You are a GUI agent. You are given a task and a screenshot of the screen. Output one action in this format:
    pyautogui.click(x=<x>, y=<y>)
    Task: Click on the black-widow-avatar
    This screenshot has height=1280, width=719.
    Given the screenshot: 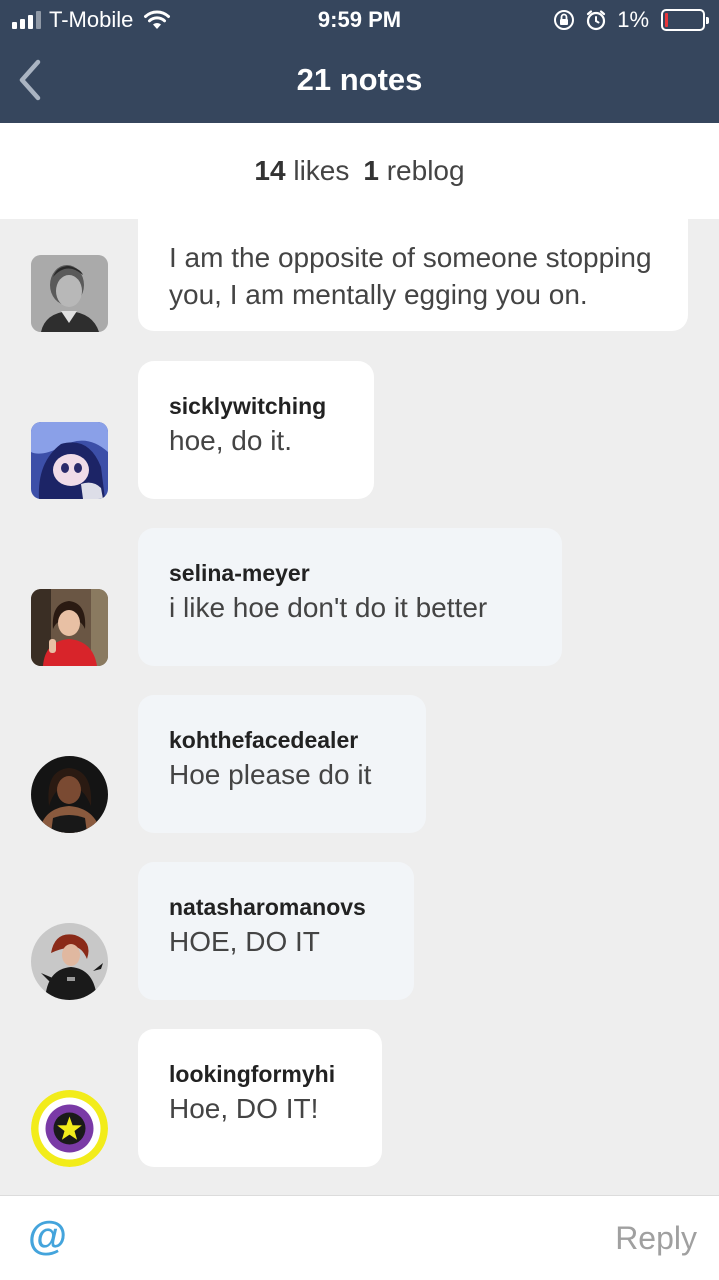 What is the action you would take?
    pyautogui.click(x=69, y=961)
    